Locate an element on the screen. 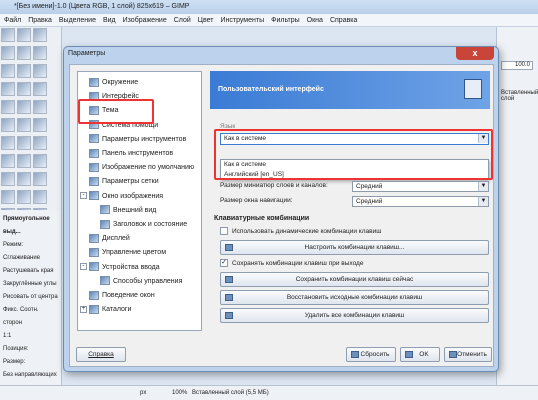  tree-item: Способы управления is located at coordinates (141, 281).